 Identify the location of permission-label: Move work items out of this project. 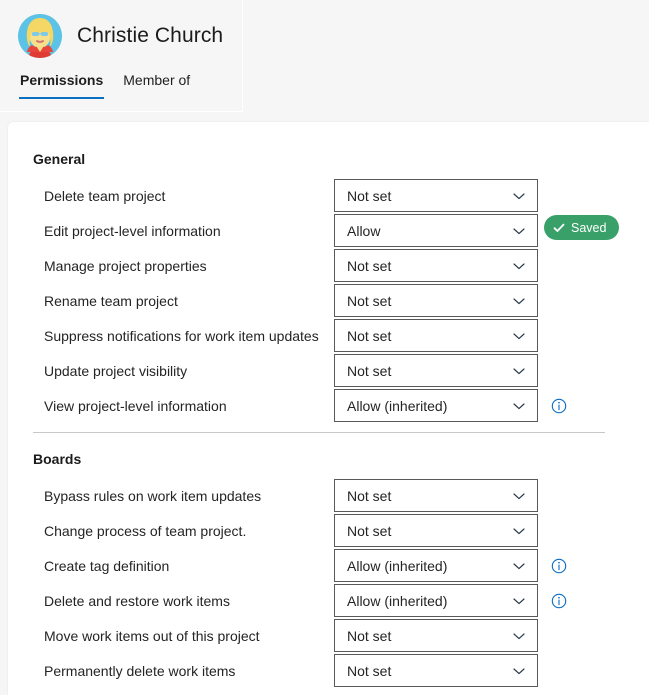
(152, 635).